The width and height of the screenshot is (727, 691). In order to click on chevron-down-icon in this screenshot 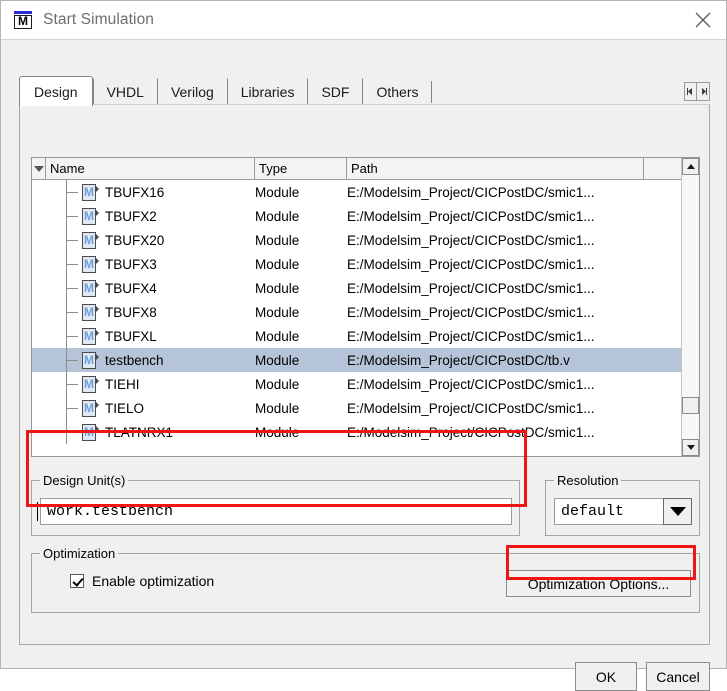, I will do `click(677, 511)`.